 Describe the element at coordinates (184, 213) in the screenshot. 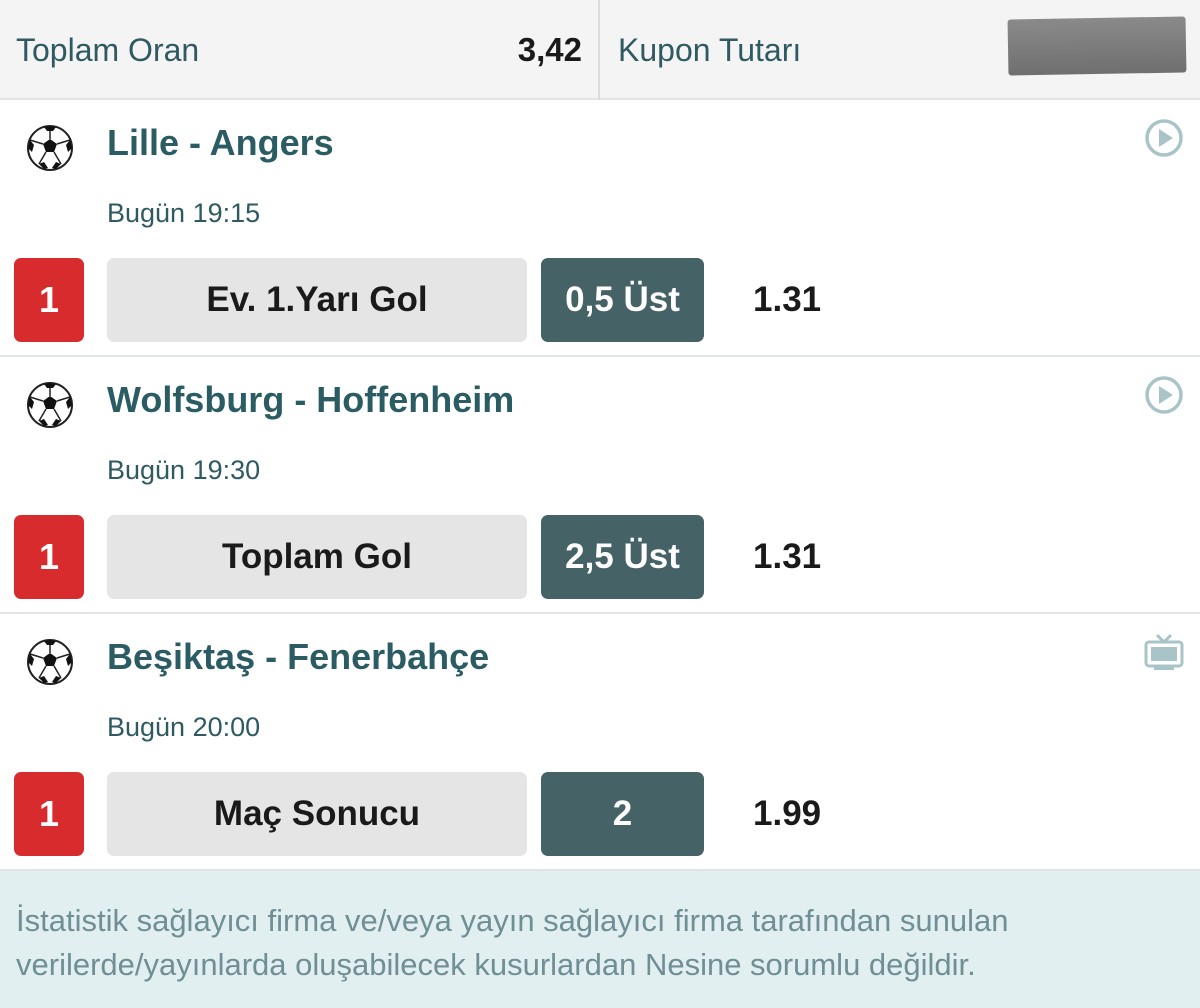

I see `match-time: Bugün 19:15` at that location.